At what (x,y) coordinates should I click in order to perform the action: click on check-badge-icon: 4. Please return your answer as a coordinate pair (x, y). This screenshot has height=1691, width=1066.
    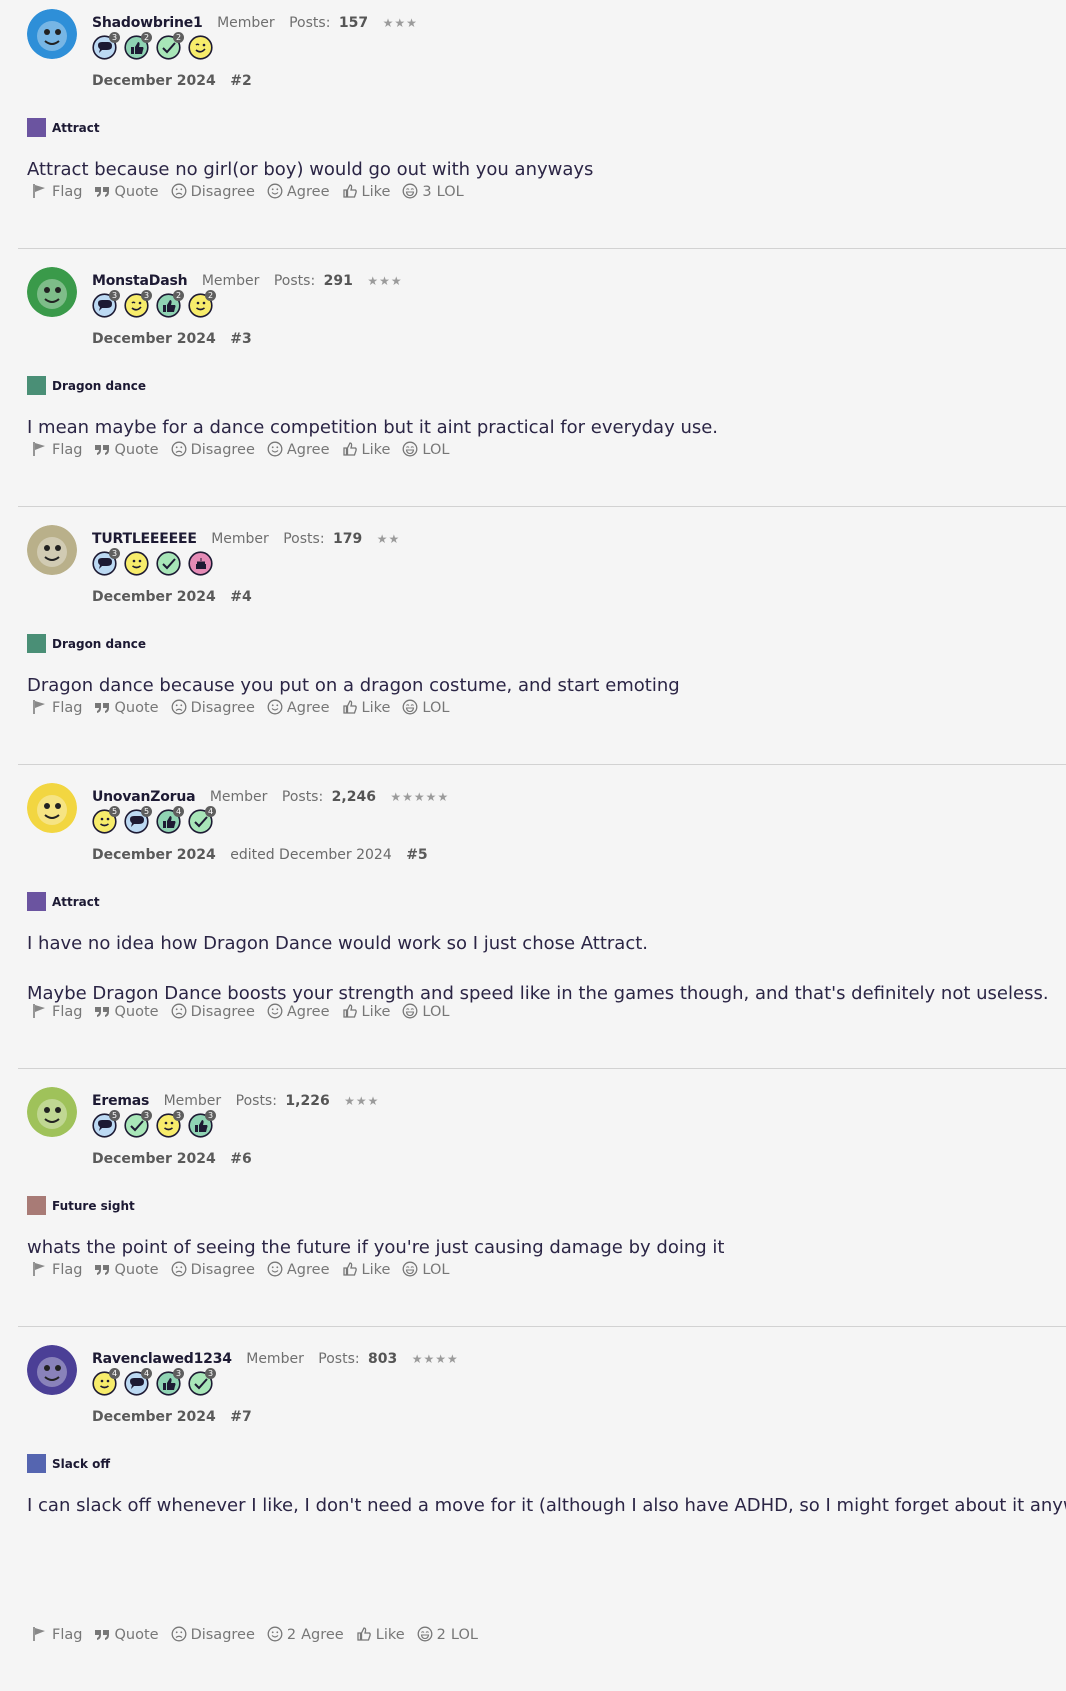
    Looking at the image, I should click on (202, 820).